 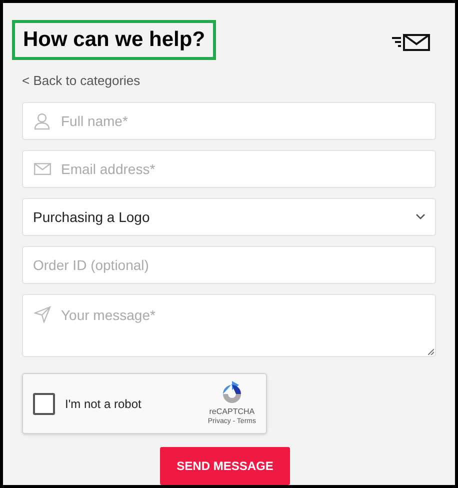 I want to click on email-field: Email address*, so click(x=229, y=169).